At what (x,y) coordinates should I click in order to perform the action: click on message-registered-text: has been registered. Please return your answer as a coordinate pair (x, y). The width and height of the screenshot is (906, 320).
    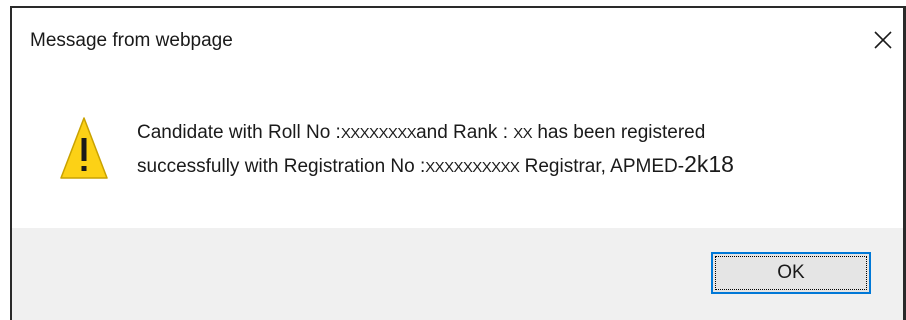
    Looking at the image, I should click on (621, 132).